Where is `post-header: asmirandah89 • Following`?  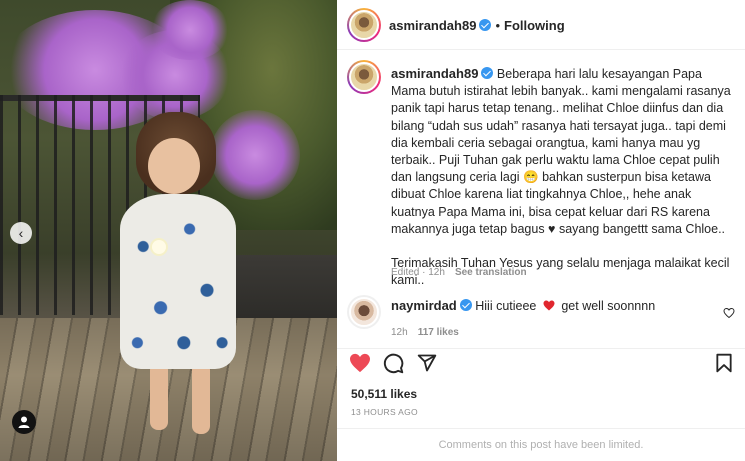
post-header: asmirandah89 • Following is located at coordinates (541, 25).